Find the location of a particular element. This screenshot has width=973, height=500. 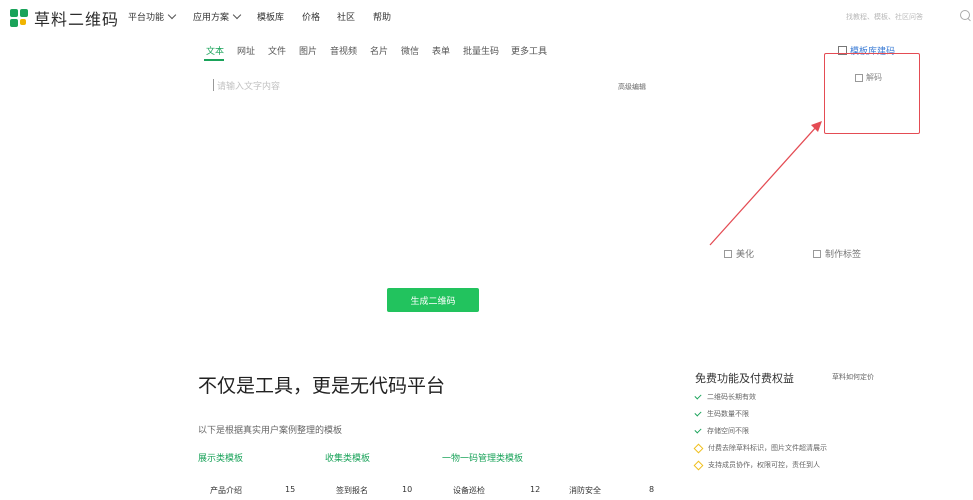

category-collection-templates: 收集类模板 is located at coordinates (347, 457).